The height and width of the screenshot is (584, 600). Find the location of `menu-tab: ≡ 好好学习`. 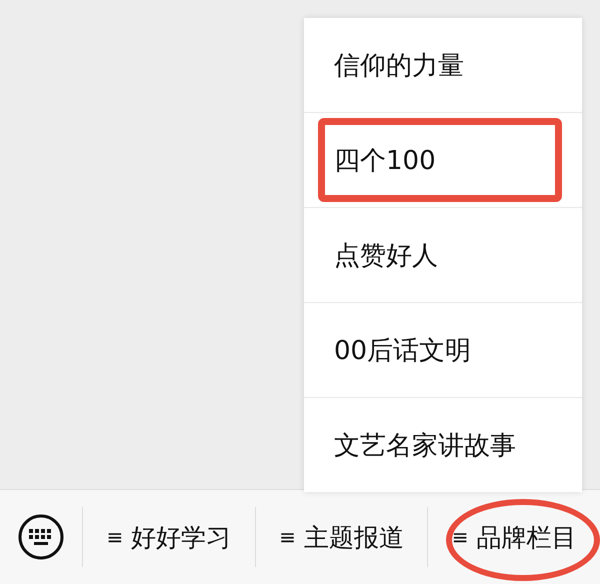

menu-tab: ≡ 好好学习 is located at coordinates (169, 537).